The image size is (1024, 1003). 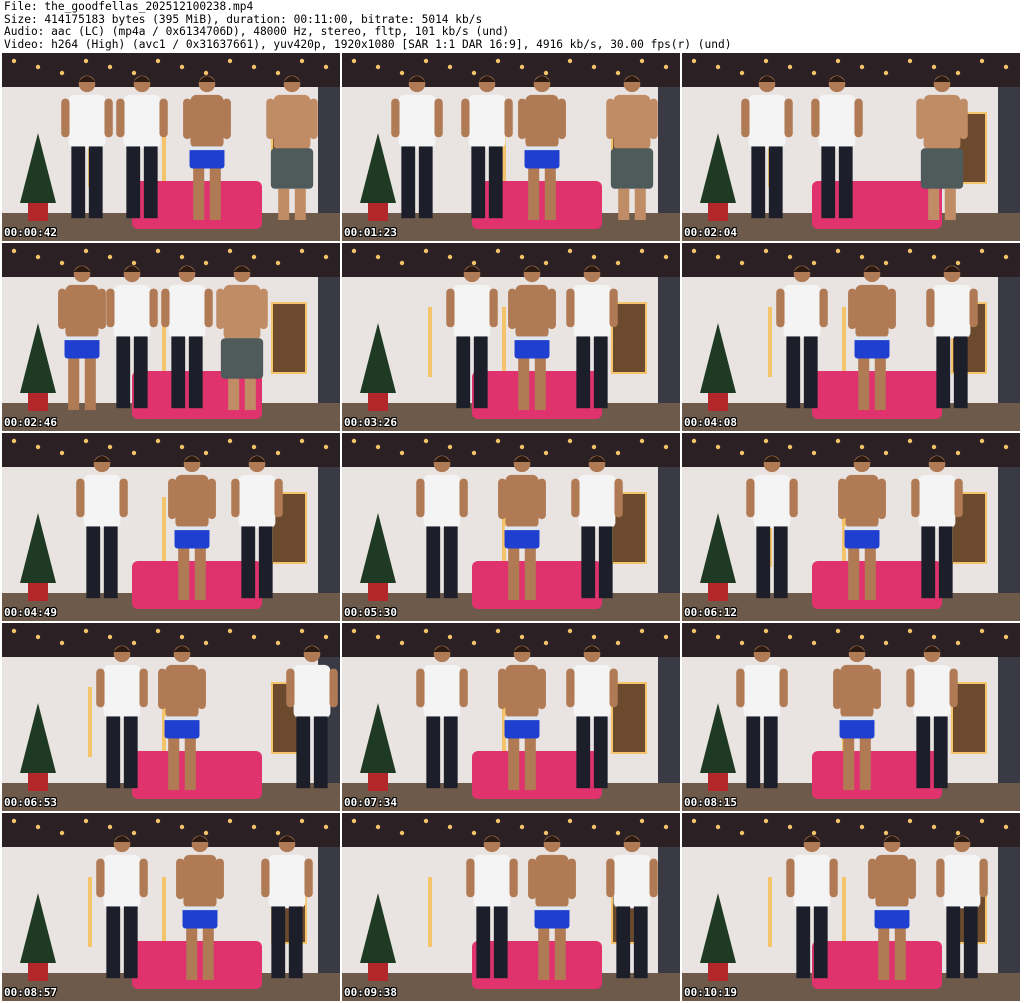 I want to click on video-thumbnail: 00:04:49, so click(x=171, y=527).